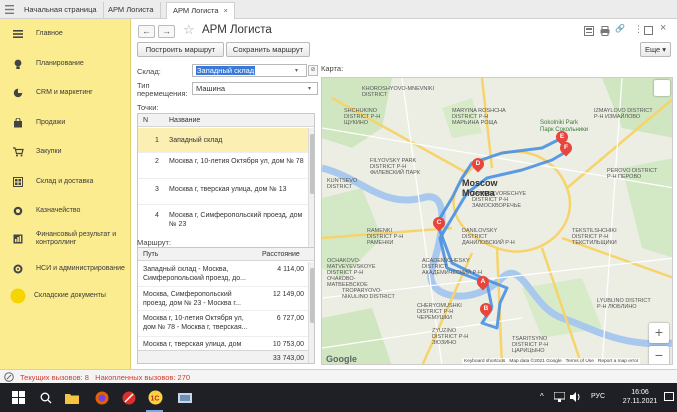  I want to click on more-button: Еще ▾, so click(655, 49).